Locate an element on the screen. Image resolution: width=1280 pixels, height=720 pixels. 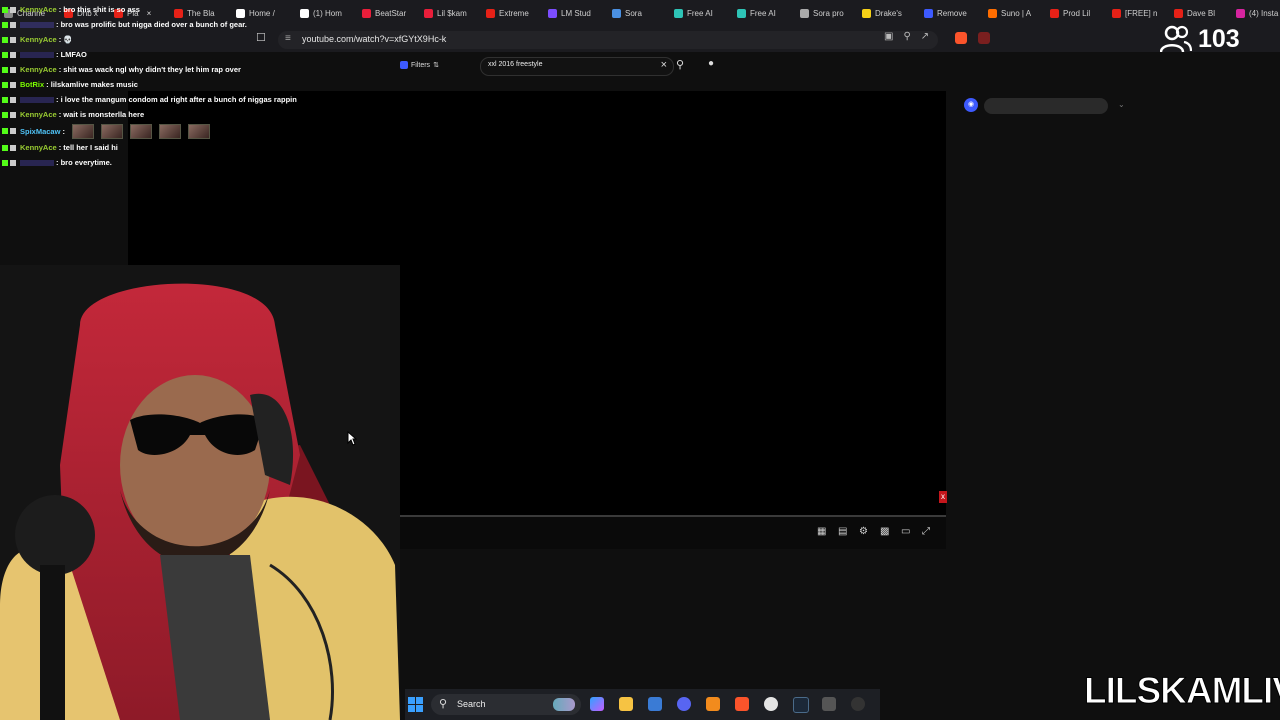
tab-label: BeatStar is located at coordinates (391, 13).